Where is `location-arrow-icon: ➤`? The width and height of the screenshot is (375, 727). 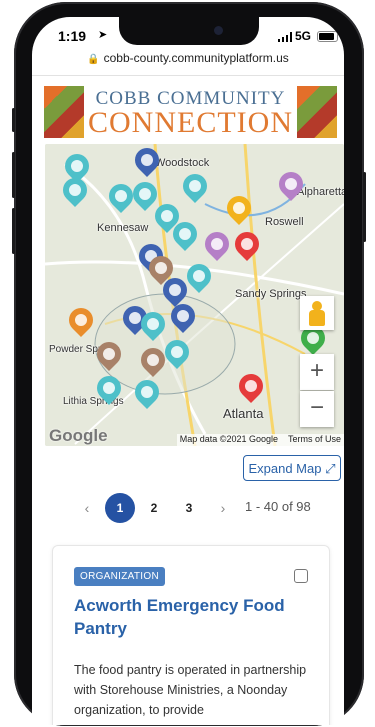
location-arrow-icon: ➤ is located at coordinates (103, 35).